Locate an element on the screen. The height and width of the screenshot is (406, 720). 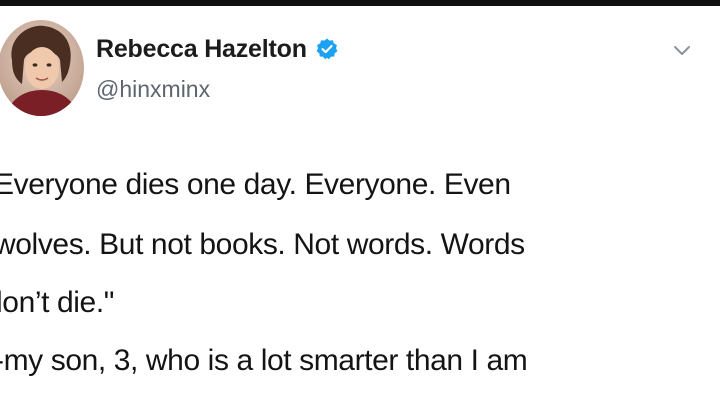
author-name-row: Rebecca Hazelton is located at coordinates (217, 49).